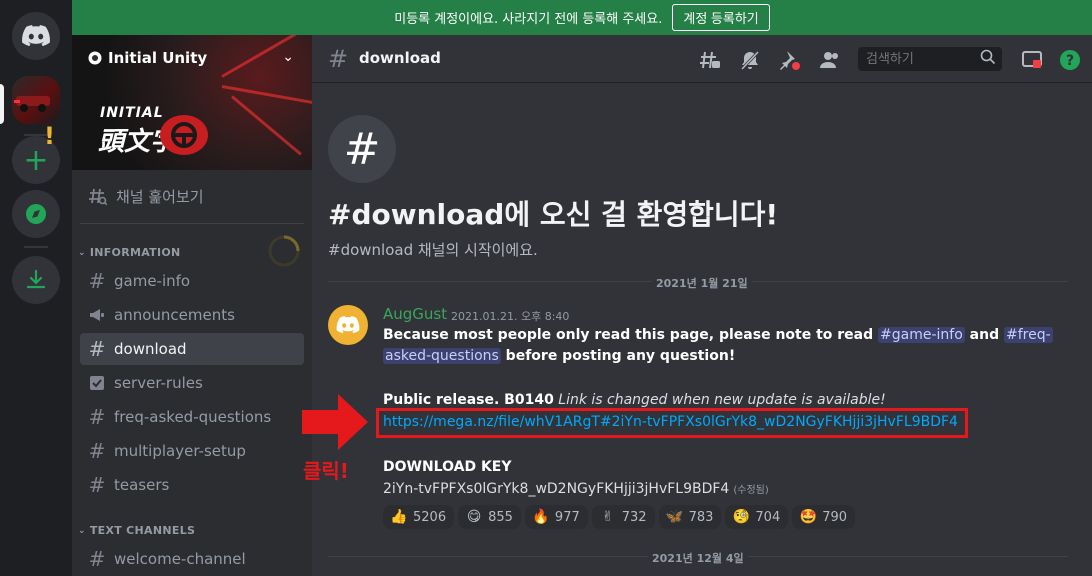 The width and height of the screenshot is (1092, 576). I want to click on download-icon, so click(36, 279).